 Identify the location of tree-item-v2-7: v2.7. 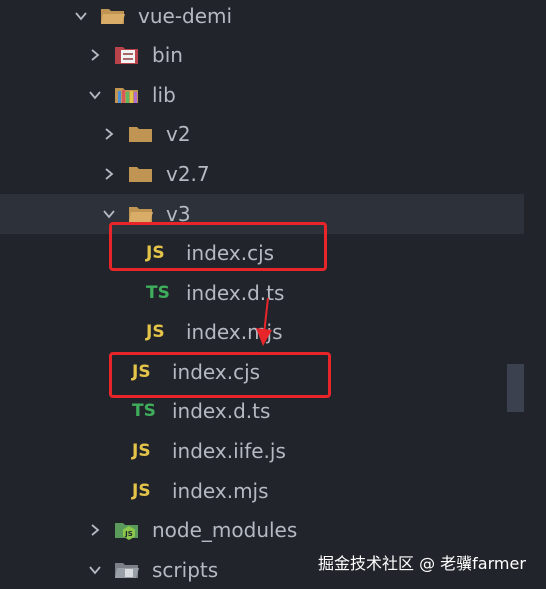
(262, 174).